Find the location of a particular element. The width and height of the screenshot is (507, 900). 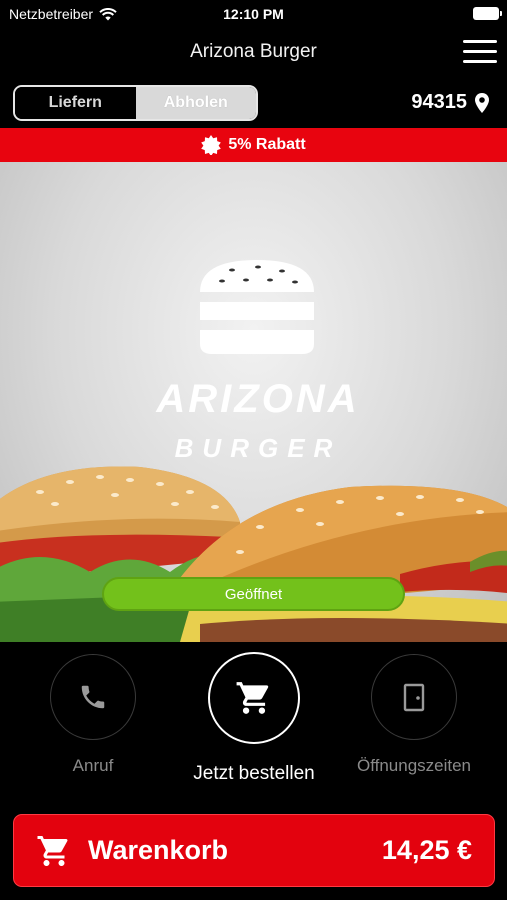

battery-icon is located at coordinates (487, 13).